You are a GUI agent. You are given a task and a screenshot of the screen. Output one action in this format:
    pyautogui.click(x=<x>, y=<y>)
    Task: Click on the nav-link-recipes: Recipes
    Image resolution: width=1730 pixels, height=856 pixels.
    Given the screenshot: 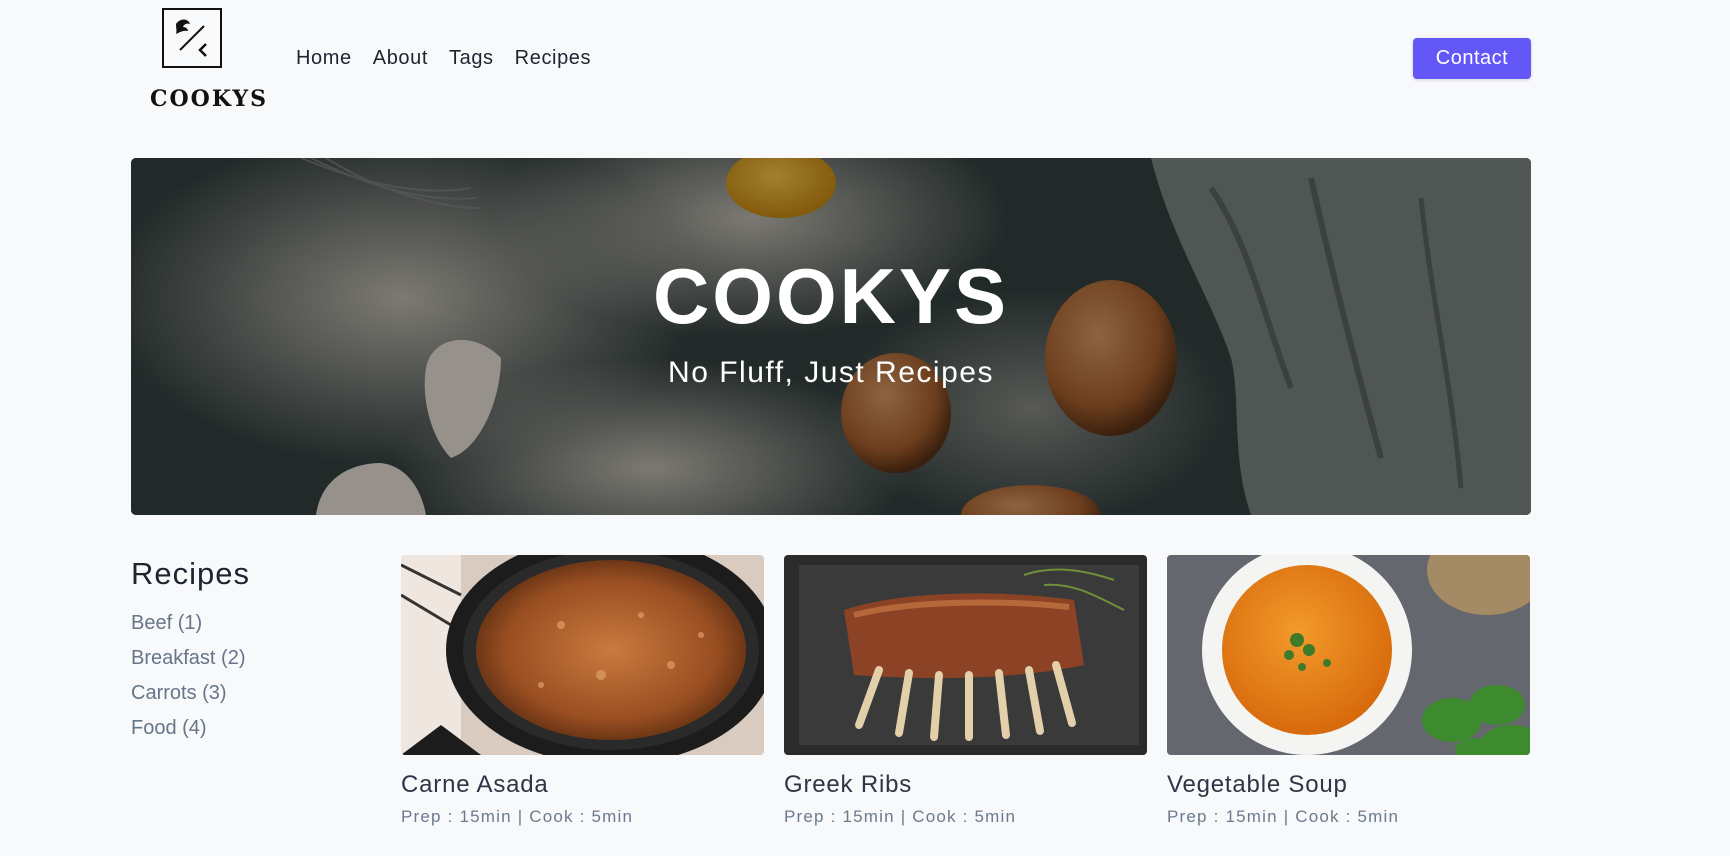 What is the action you would take?
    pyautogui.click(x=553, y=58)
    